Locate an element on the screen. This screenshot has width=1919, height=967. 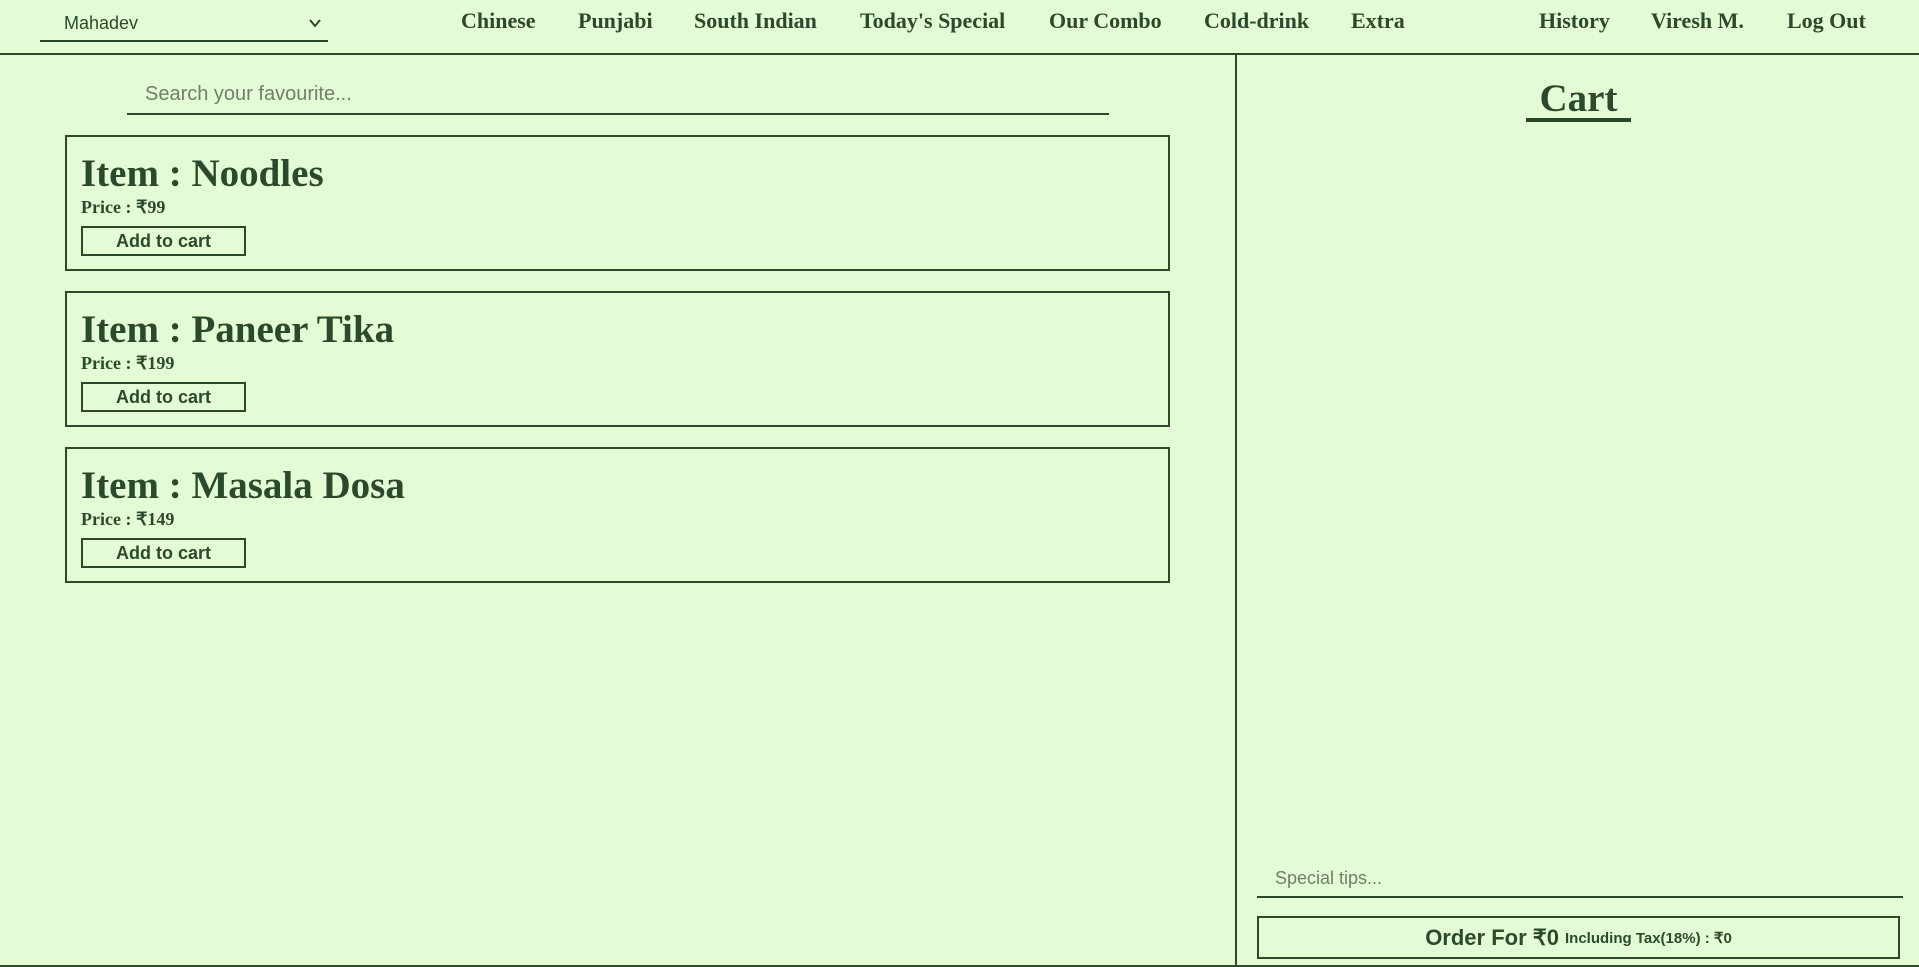
nav-history: History is located at coordinates (1574, 23).